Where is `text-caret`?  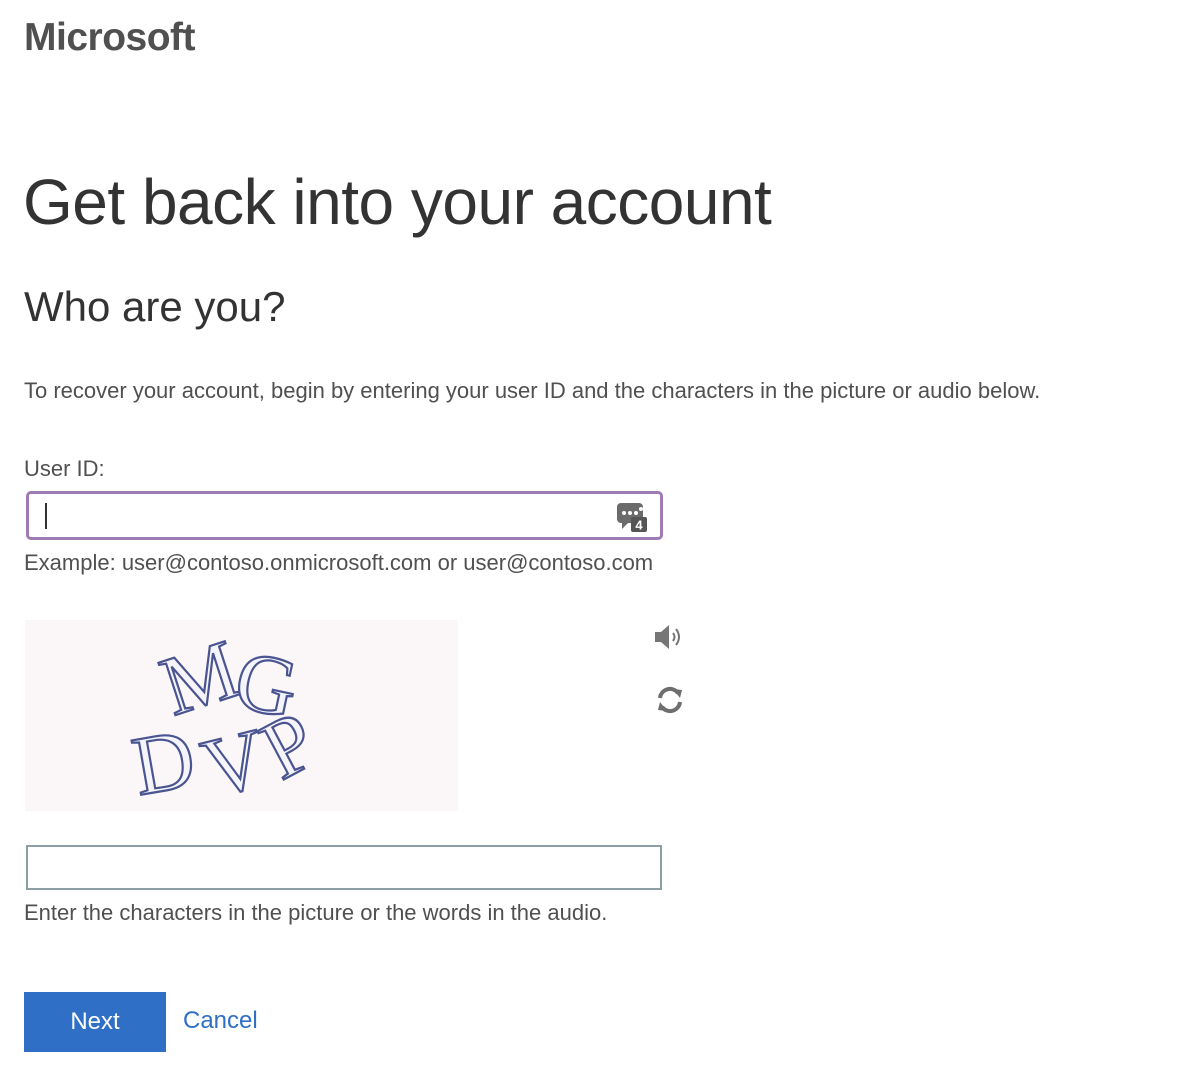
text-caret is located at coordinates (46, 516).